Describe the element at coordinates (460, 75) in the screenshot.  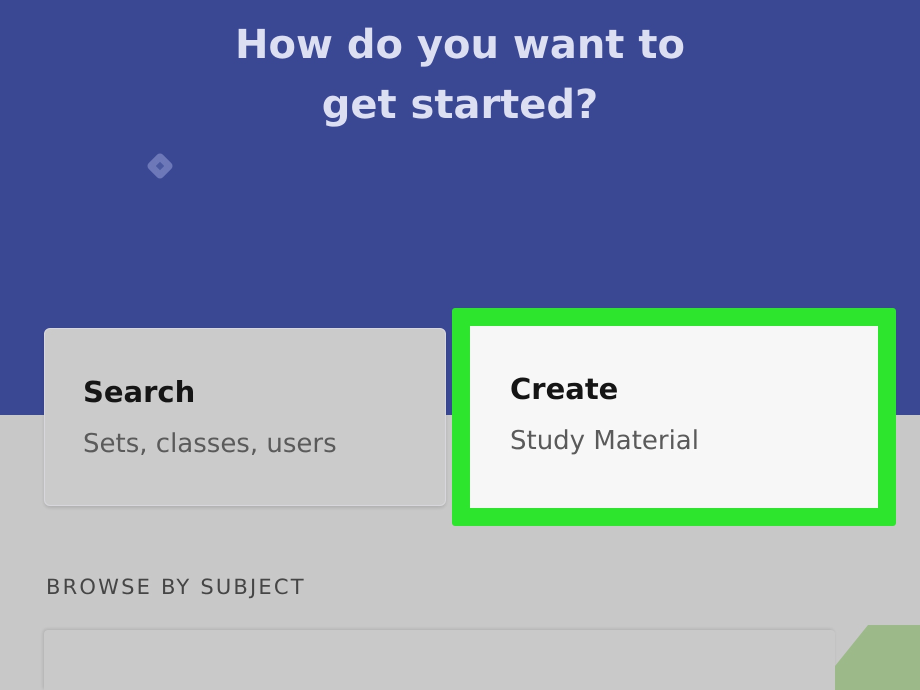
I see `page-title: How do you want to get started?` at that location.